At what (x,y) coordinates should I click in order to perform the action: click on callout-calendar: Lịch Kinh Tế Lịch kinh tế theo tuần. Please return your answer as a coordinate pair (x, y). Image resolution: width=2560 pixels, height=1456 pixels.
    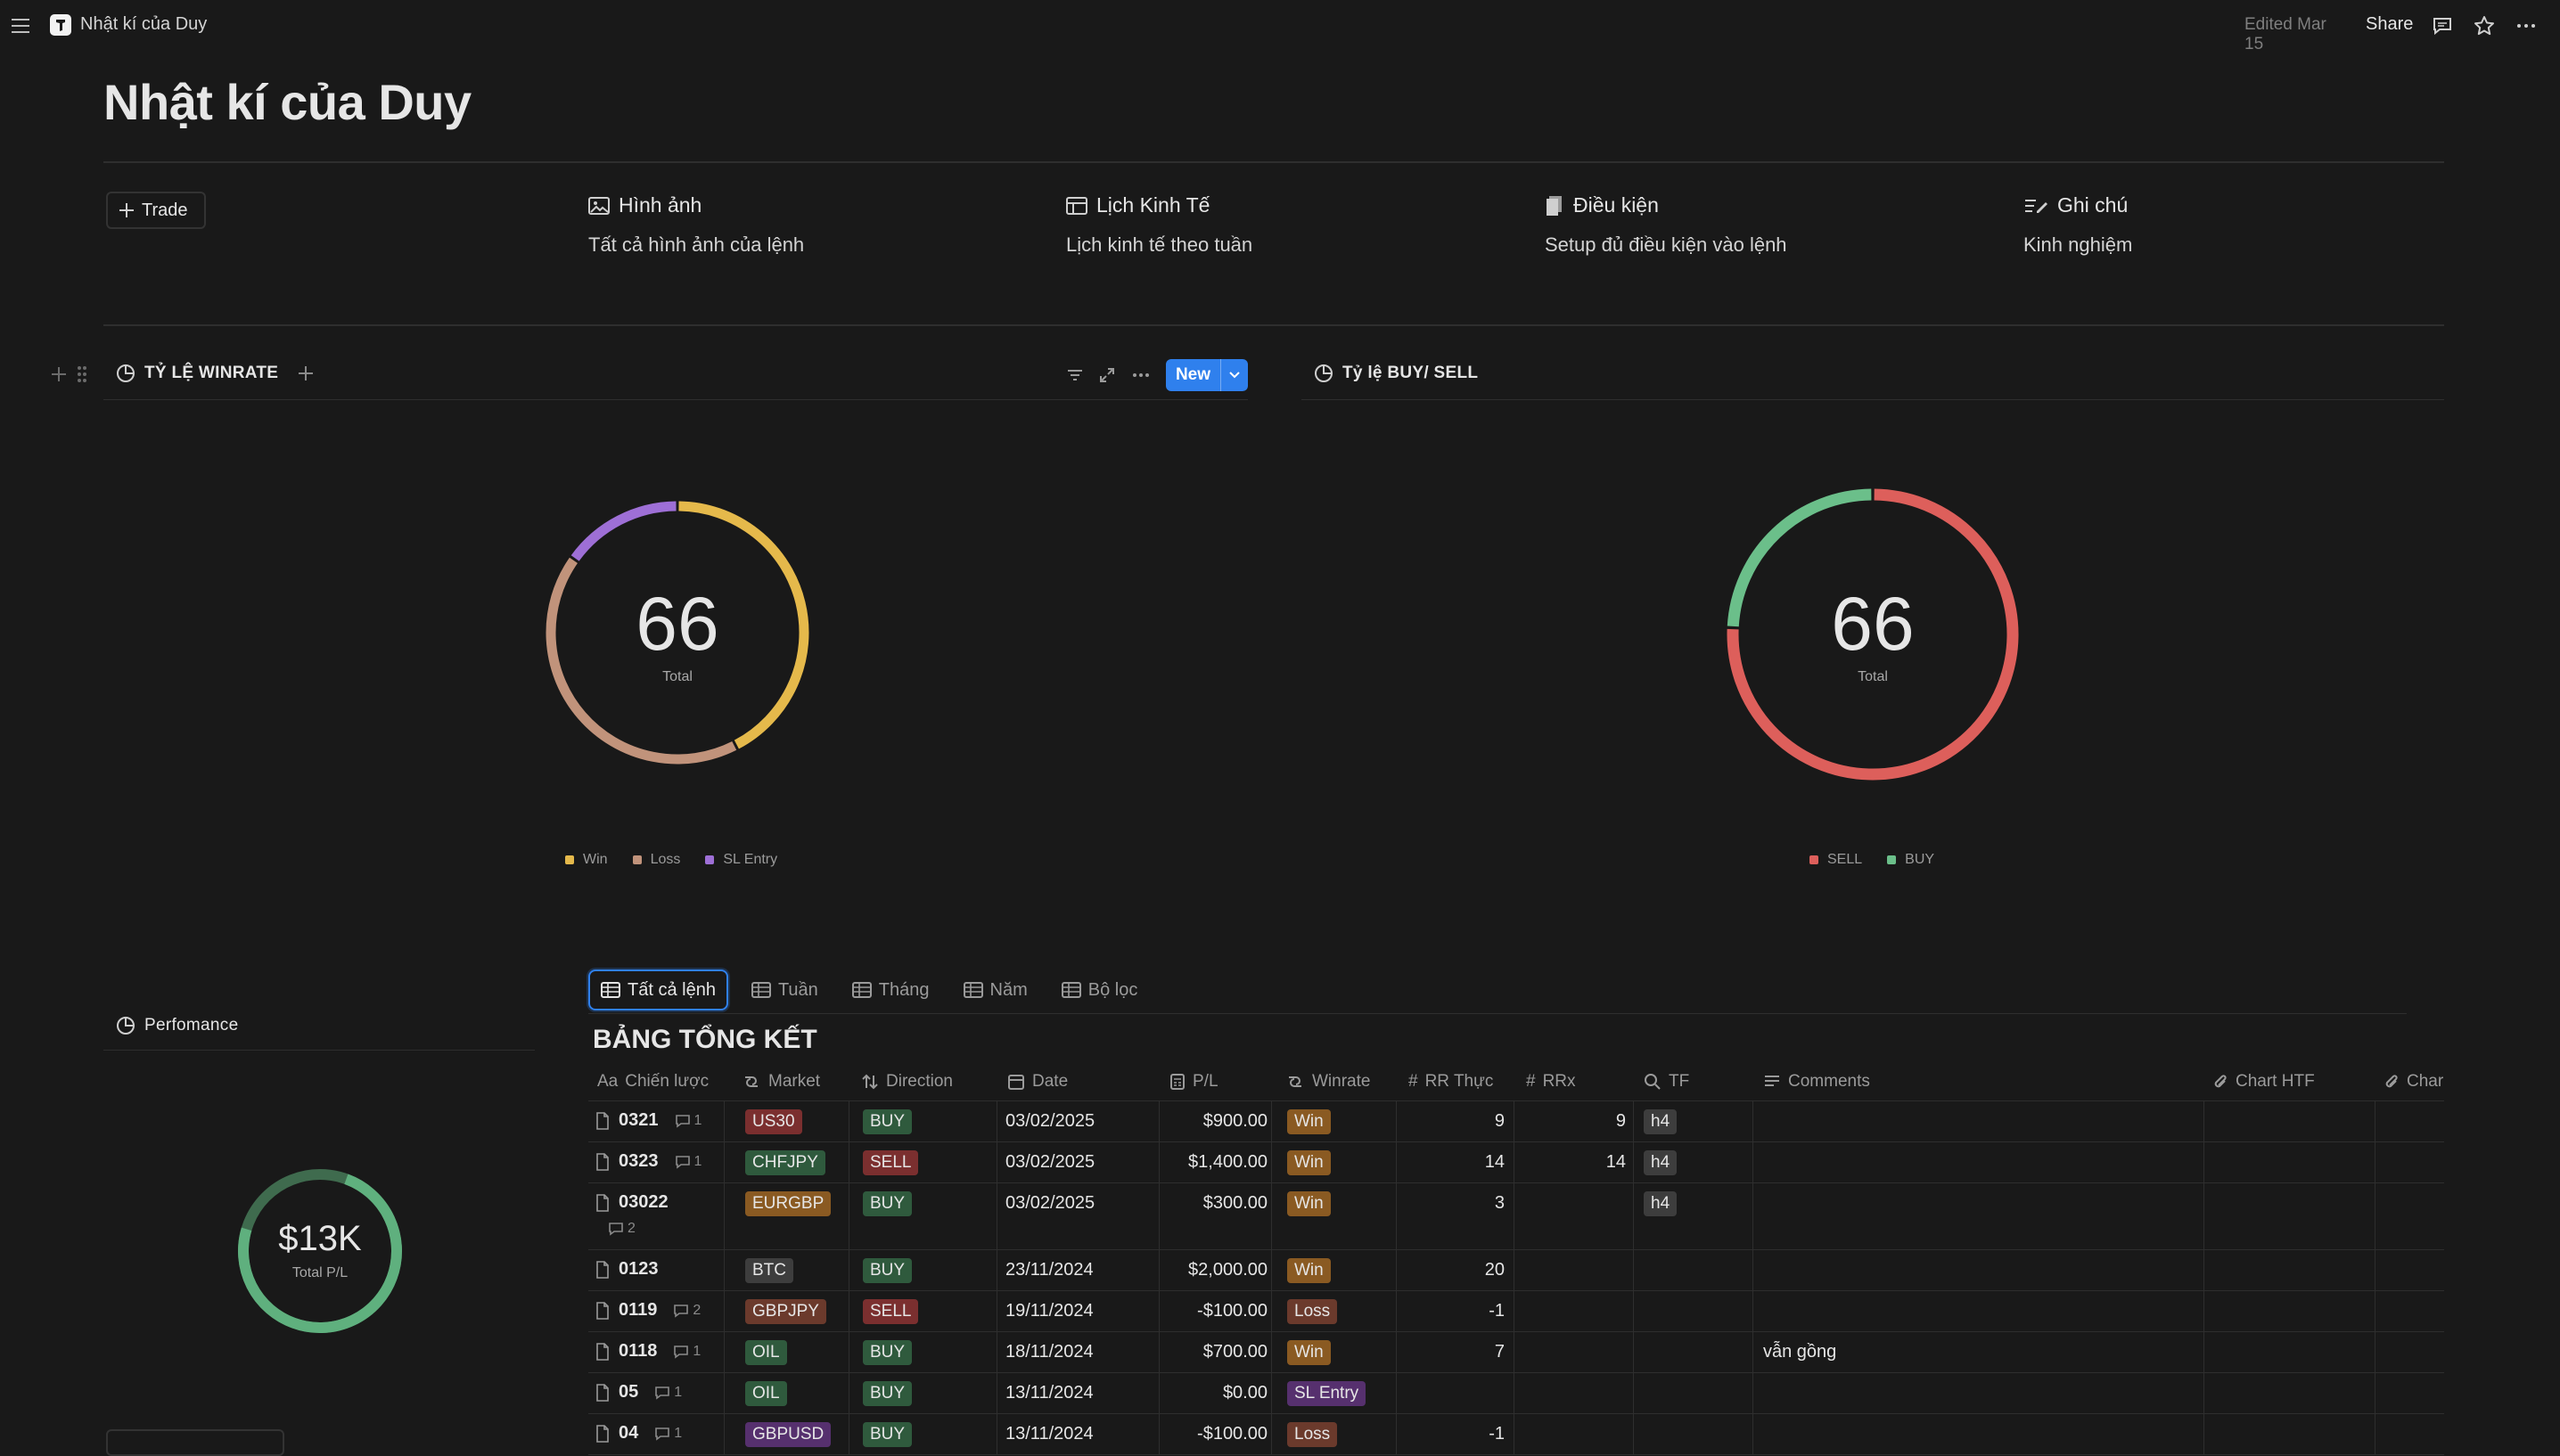
    Looking at the image, I should click on (1159, 225).